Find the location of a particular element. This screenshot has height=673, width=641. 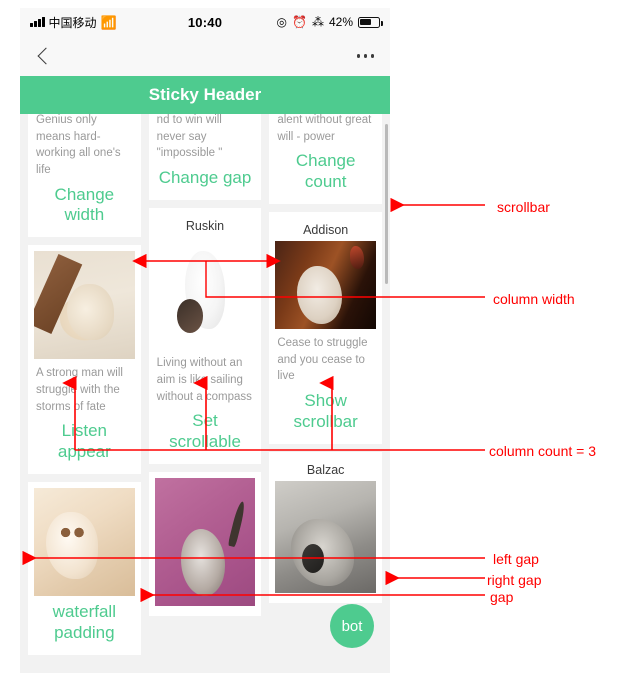

sticky-header: Sticky Header is located at coordinates (205, 95).